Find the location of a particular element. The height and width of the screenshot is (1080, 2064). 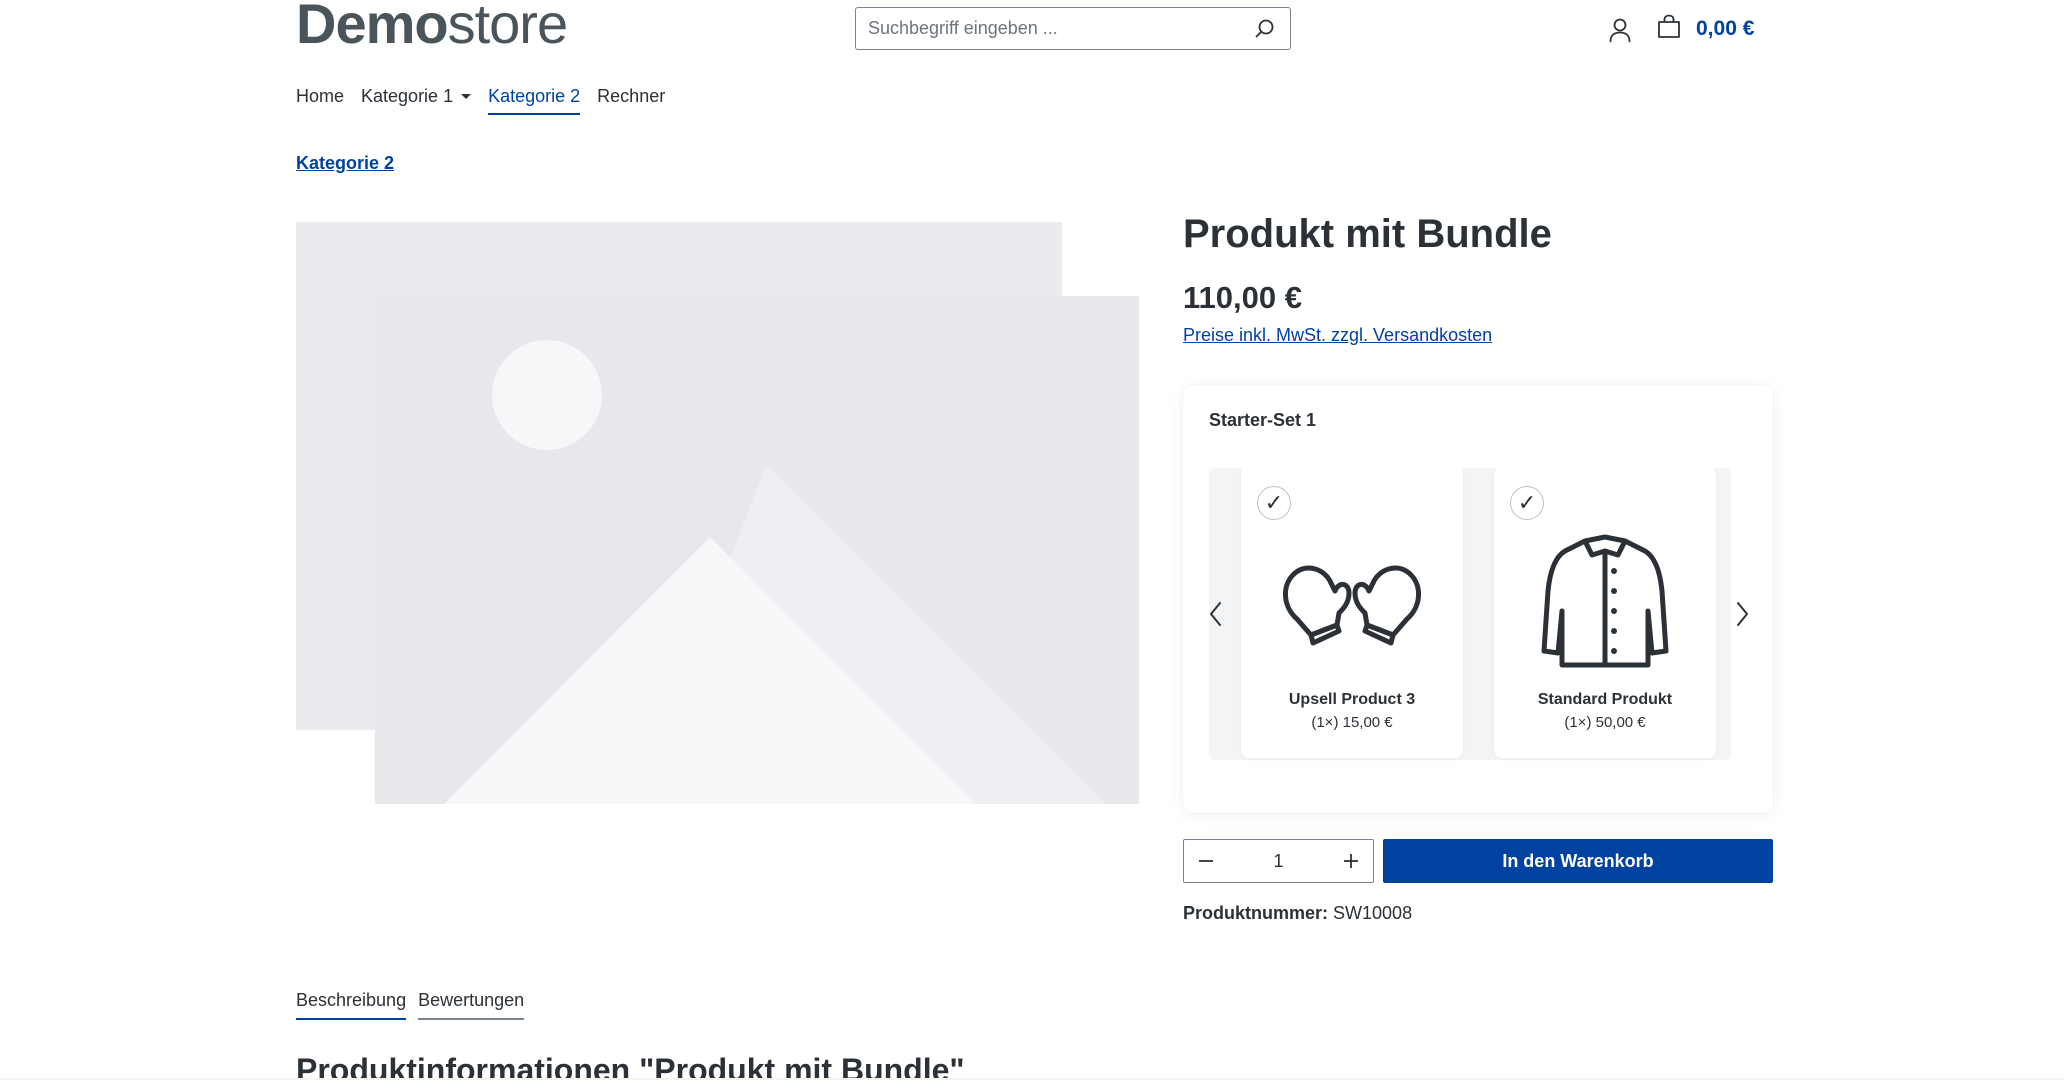

nav-item-kategorie-2: Kategorie 2 is located at coordinates (534, 100).